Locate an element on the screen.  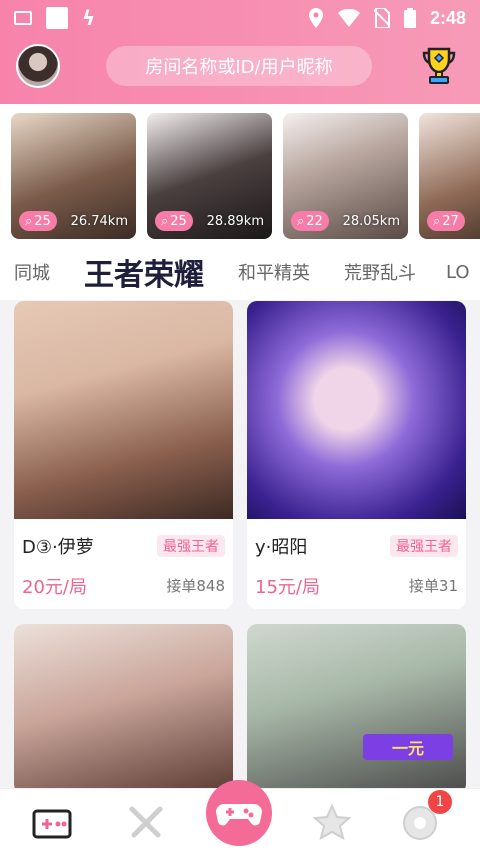
status-time: 2:48 is located at coordinates (447, 17).